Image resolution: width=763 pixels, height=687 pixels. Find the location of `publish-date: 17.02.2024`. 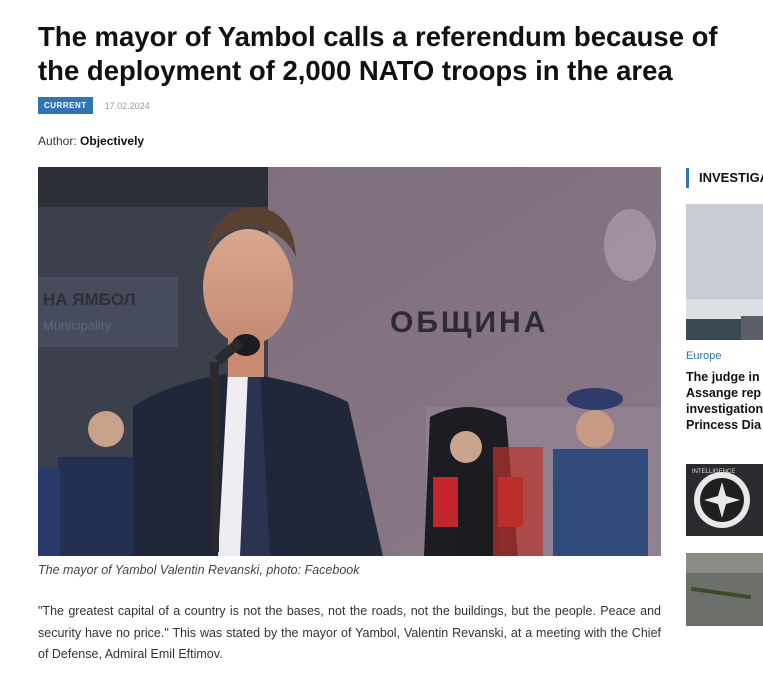

publish-date: 17.02.2024 is located at coordinates (127, 105).